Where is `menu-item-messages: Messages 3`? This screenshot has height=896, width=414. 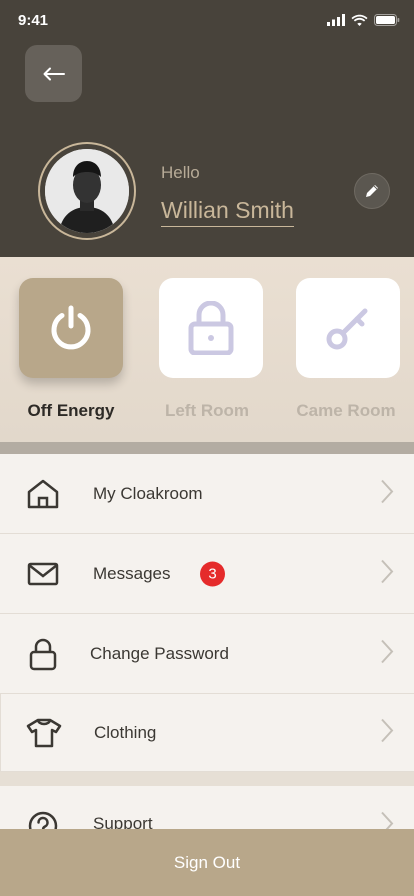
menu-item-messages: Messages 3 is located at coordinates (207, 574).